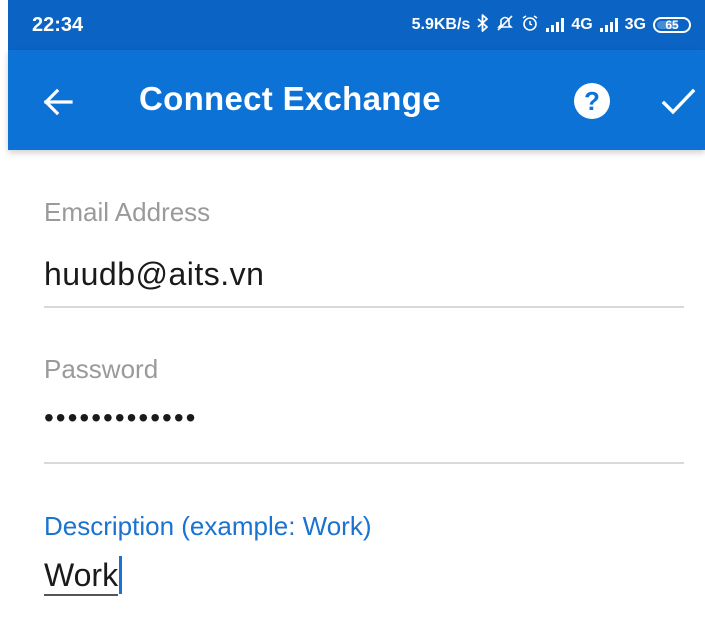 This screenshot has height=619, width=705. I want to click on bluetooth-icon, so click(483, 25).